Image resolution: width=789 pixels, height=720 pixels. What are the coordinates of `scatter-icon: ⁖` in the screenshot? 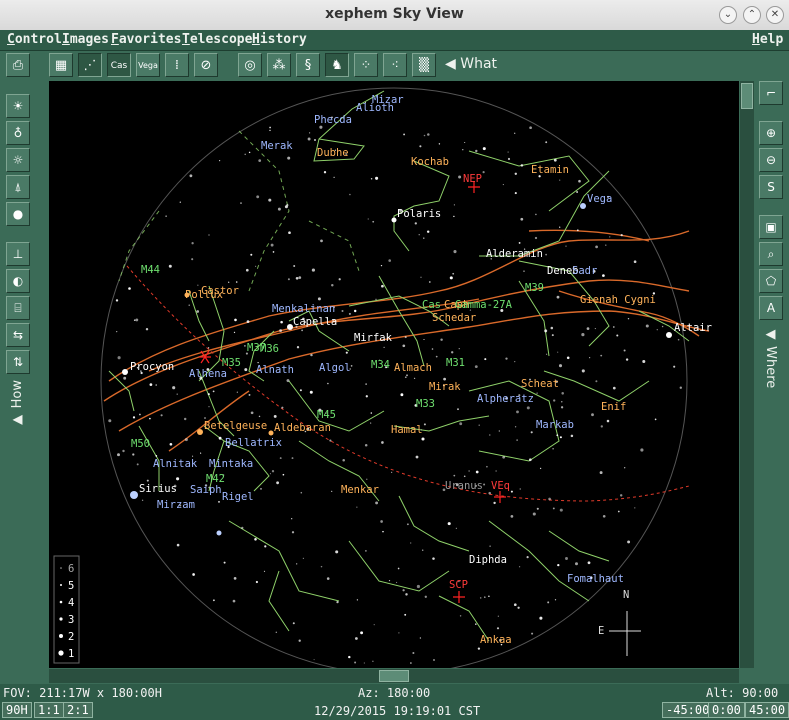 It's located at (395, 65).